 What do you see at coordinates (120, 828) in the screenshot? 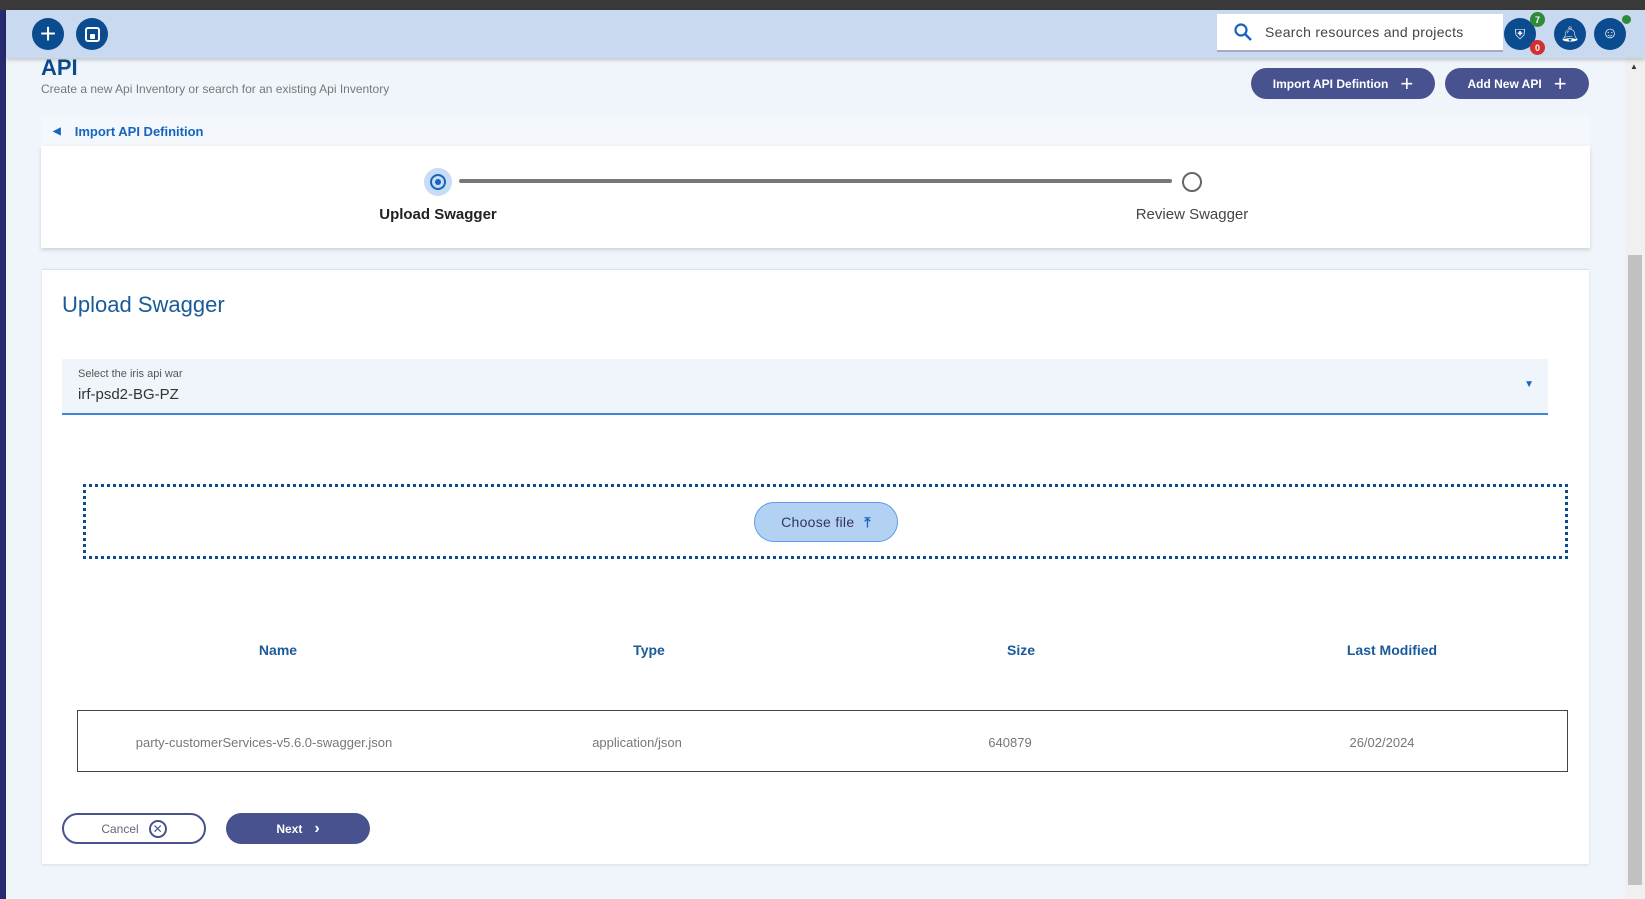
I see `cancel-label: Cancel` at bounding box center [120, 828].